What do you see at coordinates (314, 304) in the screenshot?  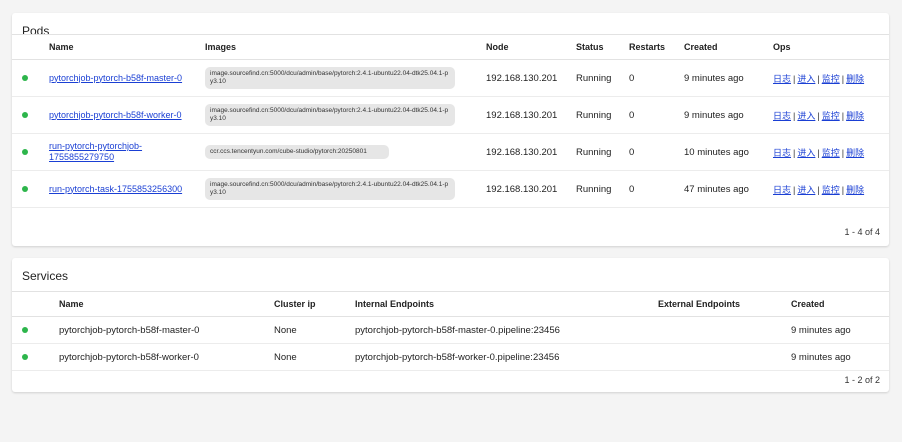 I see `col-cluster-ip: Cluster ip` at bounding box center [314, 304].